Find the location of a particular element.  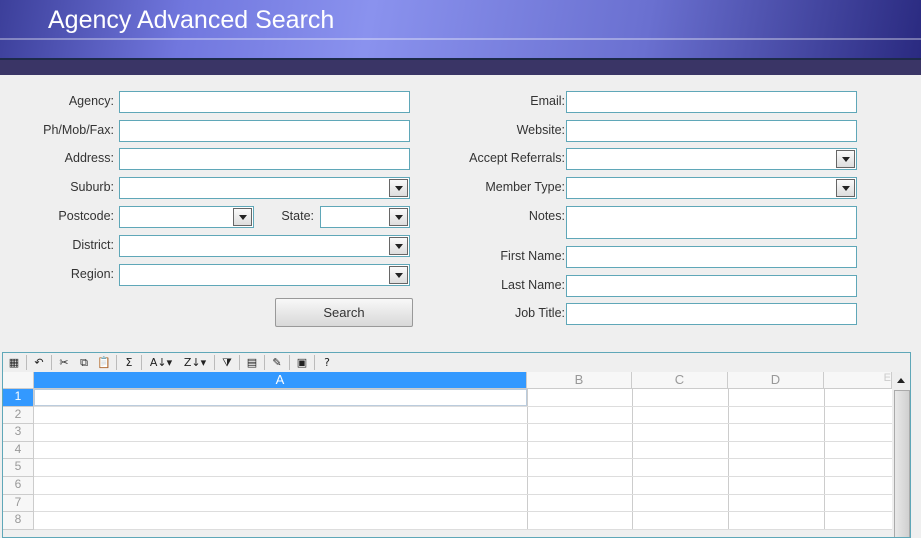

vertical-scrollbar is located at coordinates (901, 454).